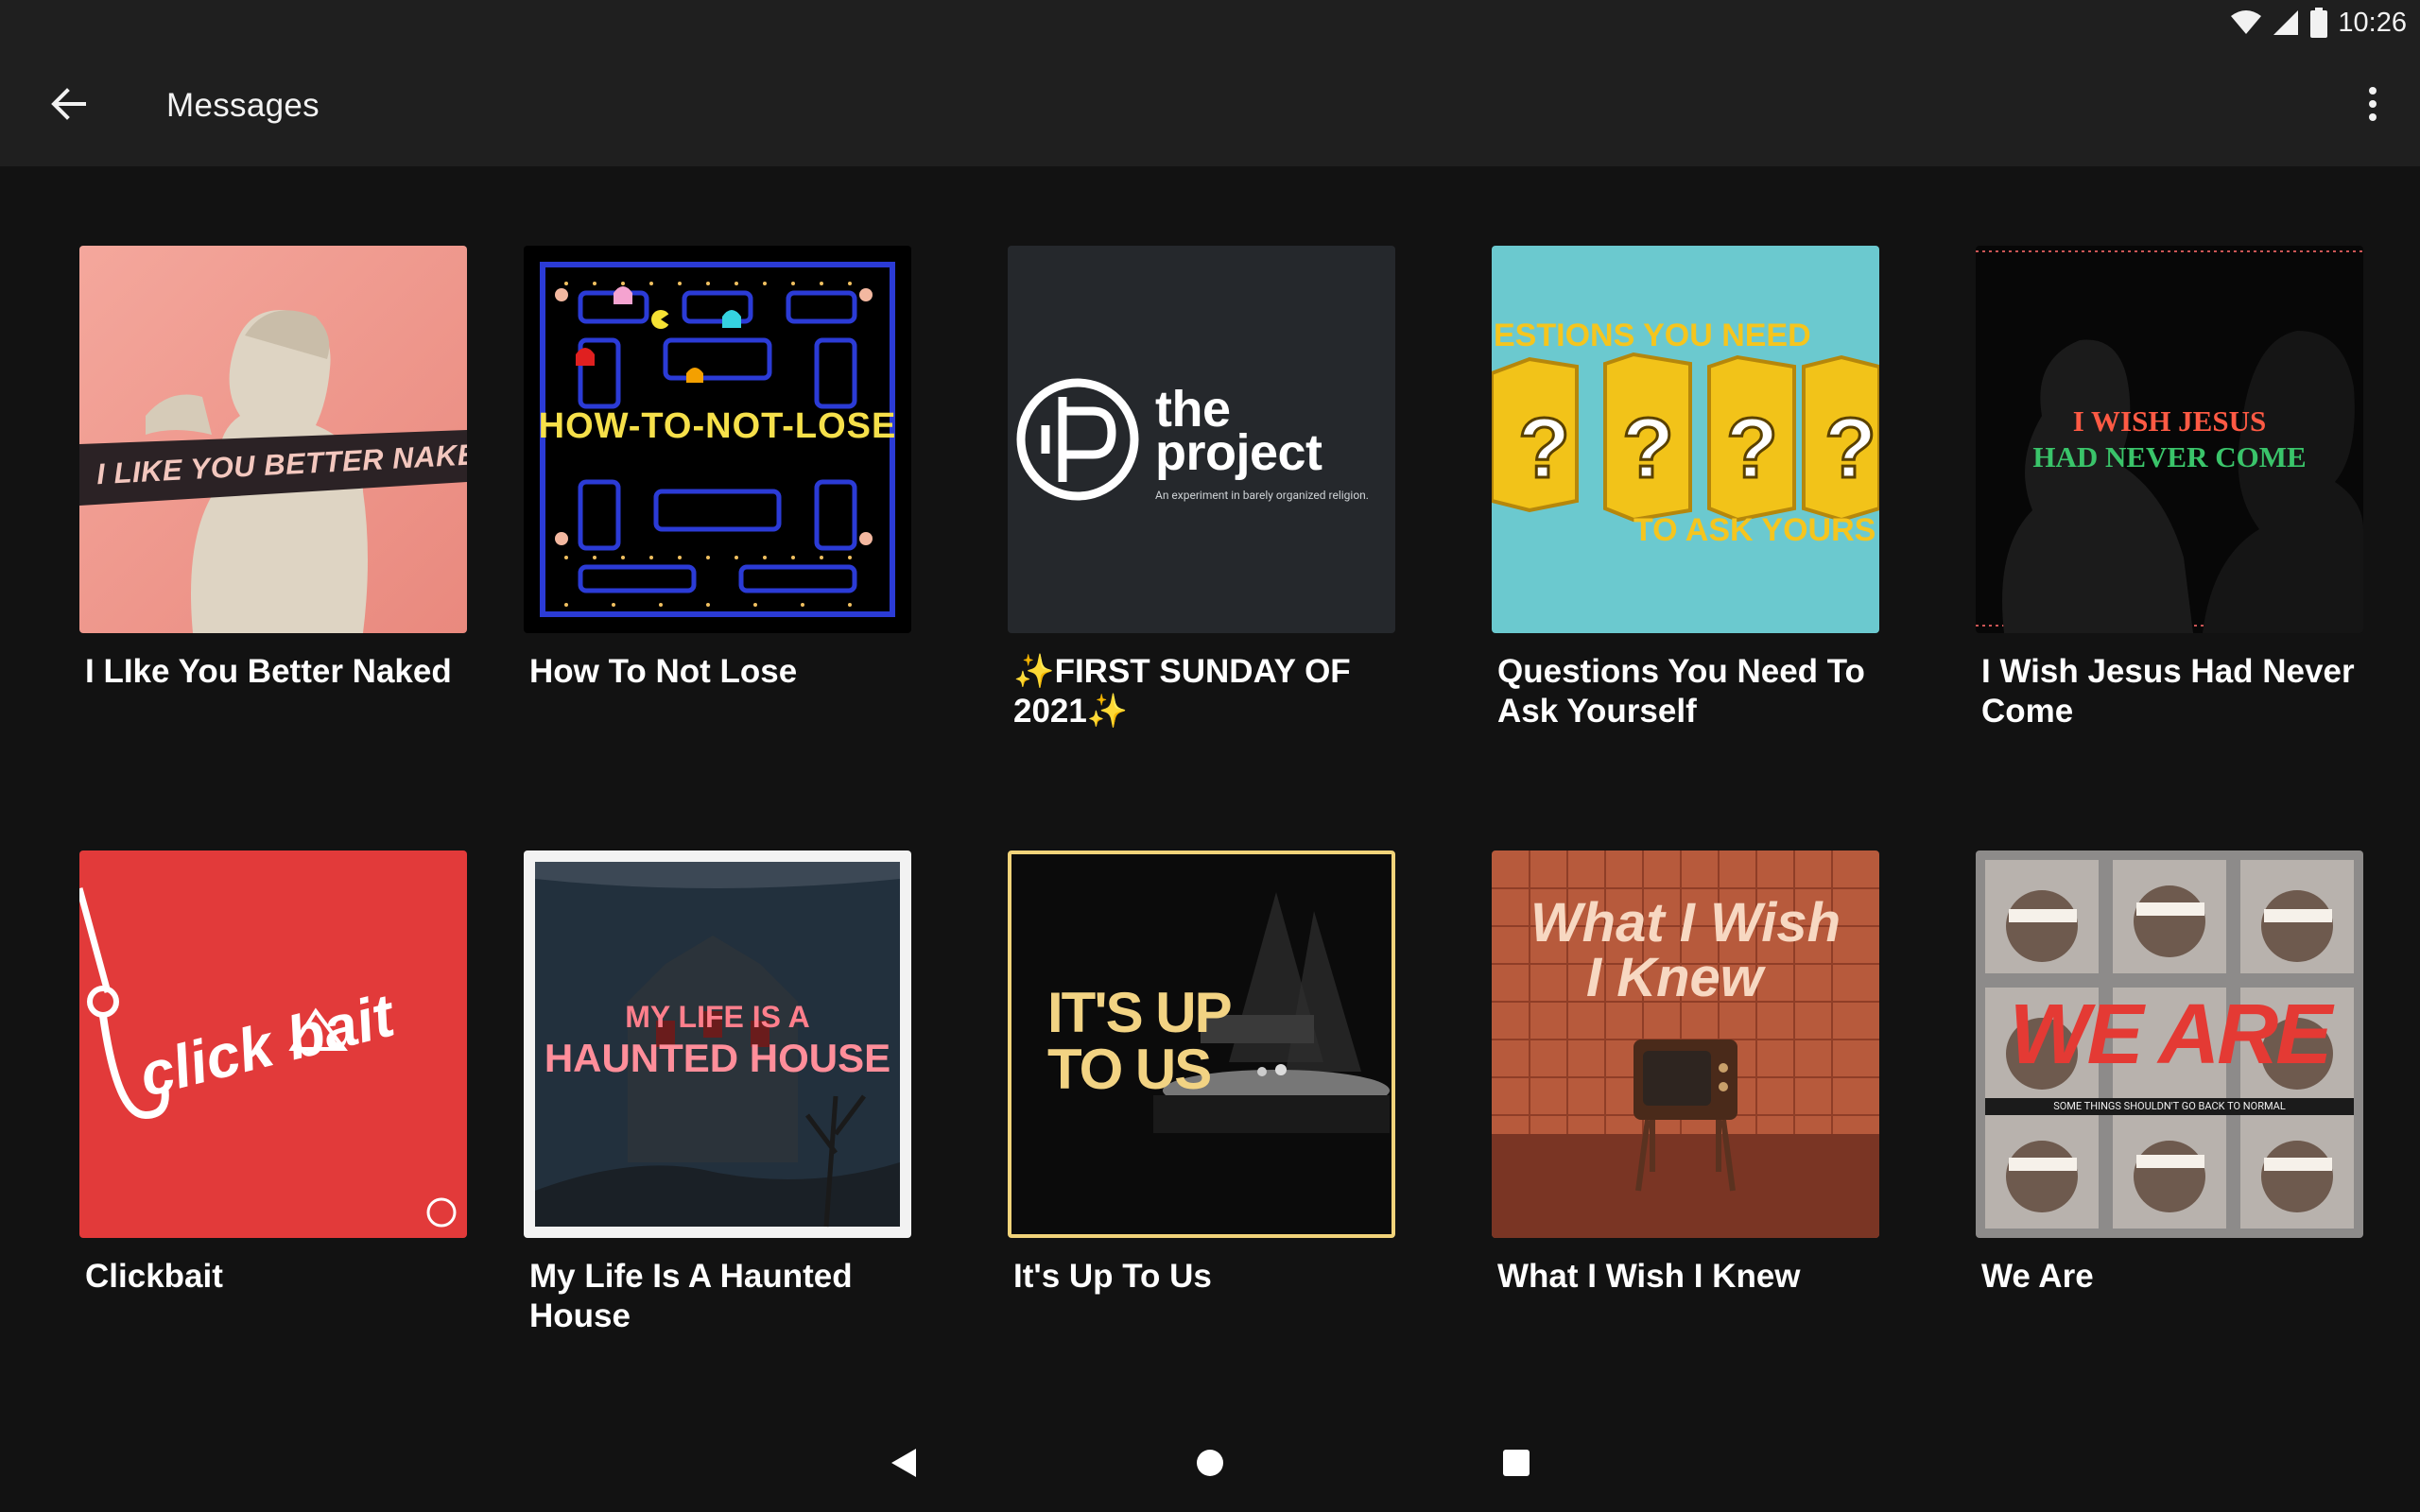  Describe the element at coordinates (717, 1058) in the screenshot. I see `thumbnail-art-subtext: HAUNTED HOUSE` at that location.